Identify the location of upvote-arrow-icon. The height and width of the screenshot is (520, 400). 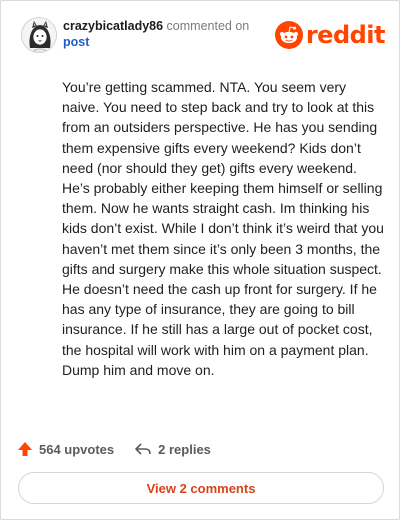
(25, 449).